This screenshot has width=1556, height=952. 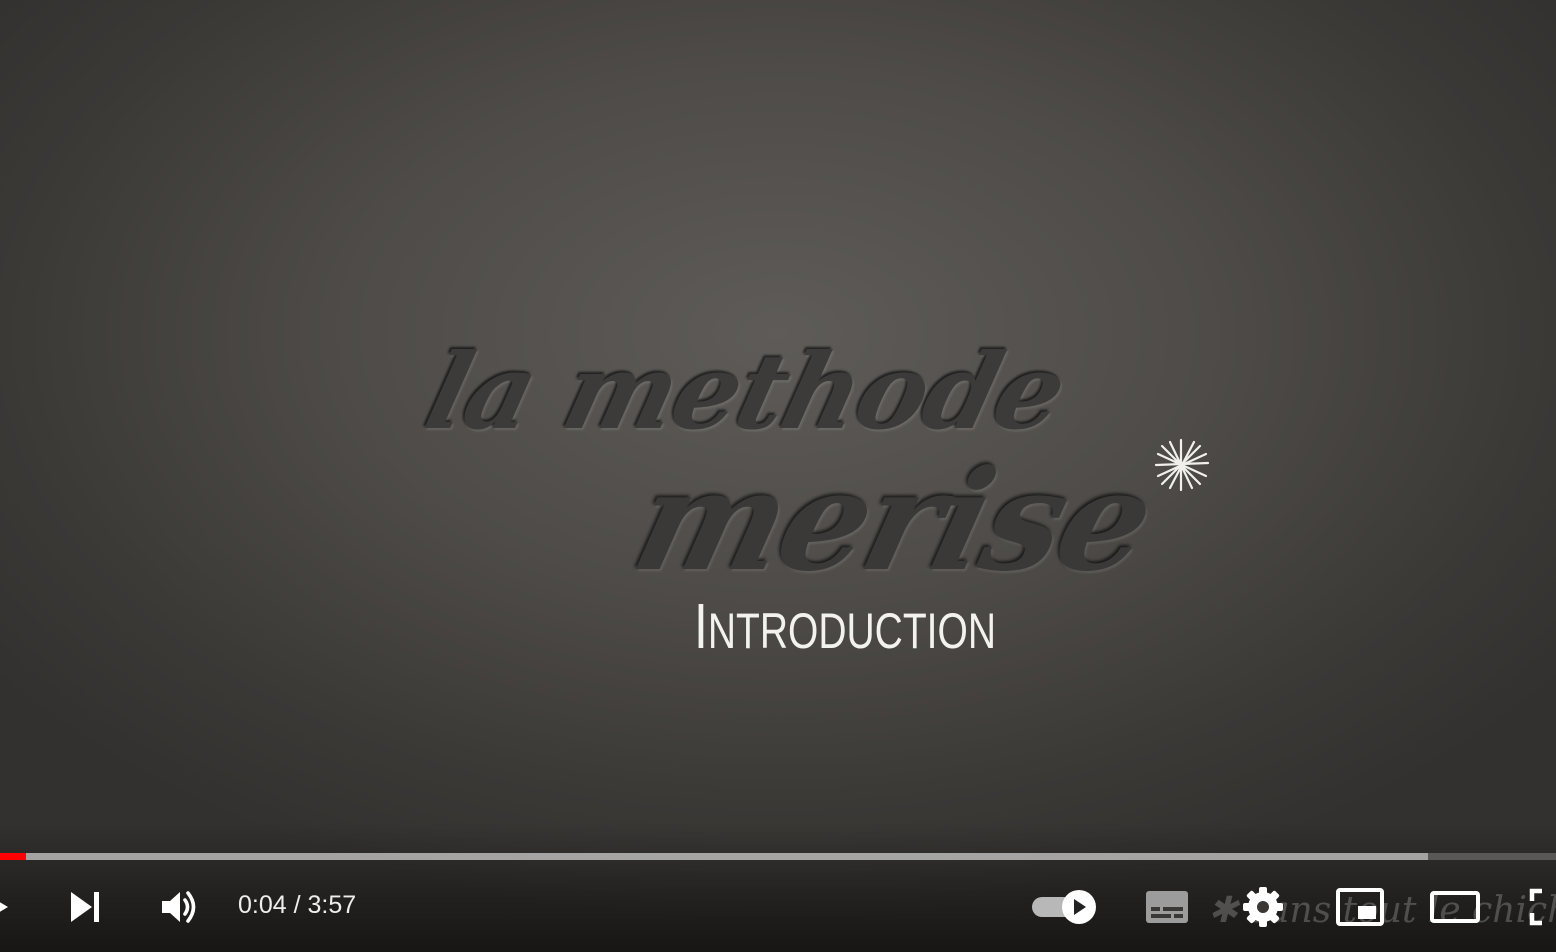 What do you see at coordinates (262, 905) in the screenshot?
I see `current-time: 0:04` at bounding box center [262, 905].